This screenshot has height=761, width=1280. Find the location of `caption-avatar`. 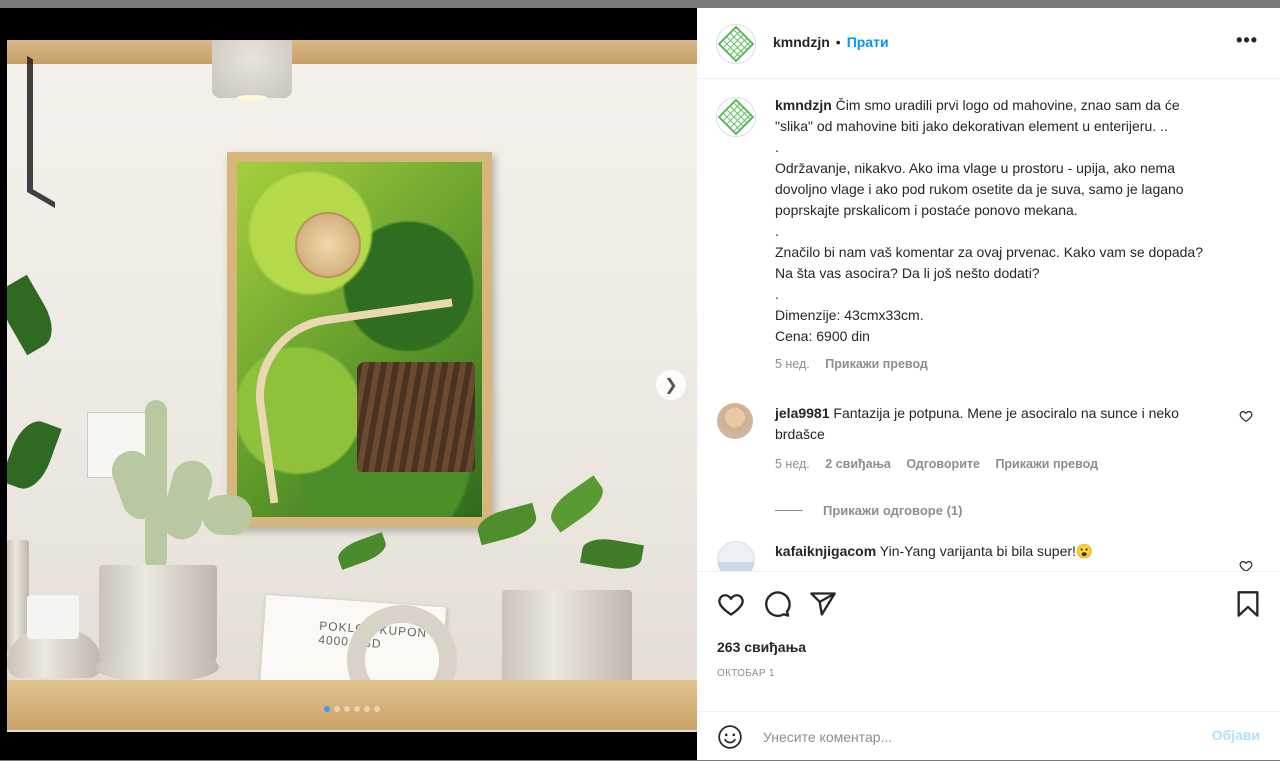

caption-avatar is located at coordinates (736, 117).